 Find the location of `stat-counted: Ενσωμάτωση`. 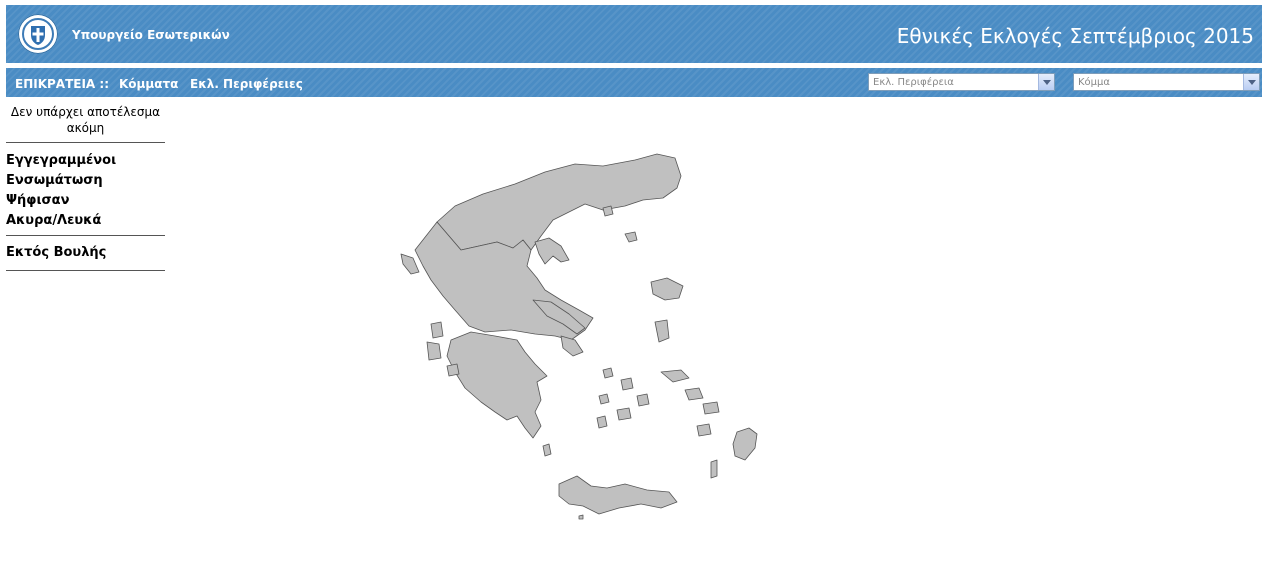

stat-counted: Ενσωμάτωση is located at coordinates (54, 180).